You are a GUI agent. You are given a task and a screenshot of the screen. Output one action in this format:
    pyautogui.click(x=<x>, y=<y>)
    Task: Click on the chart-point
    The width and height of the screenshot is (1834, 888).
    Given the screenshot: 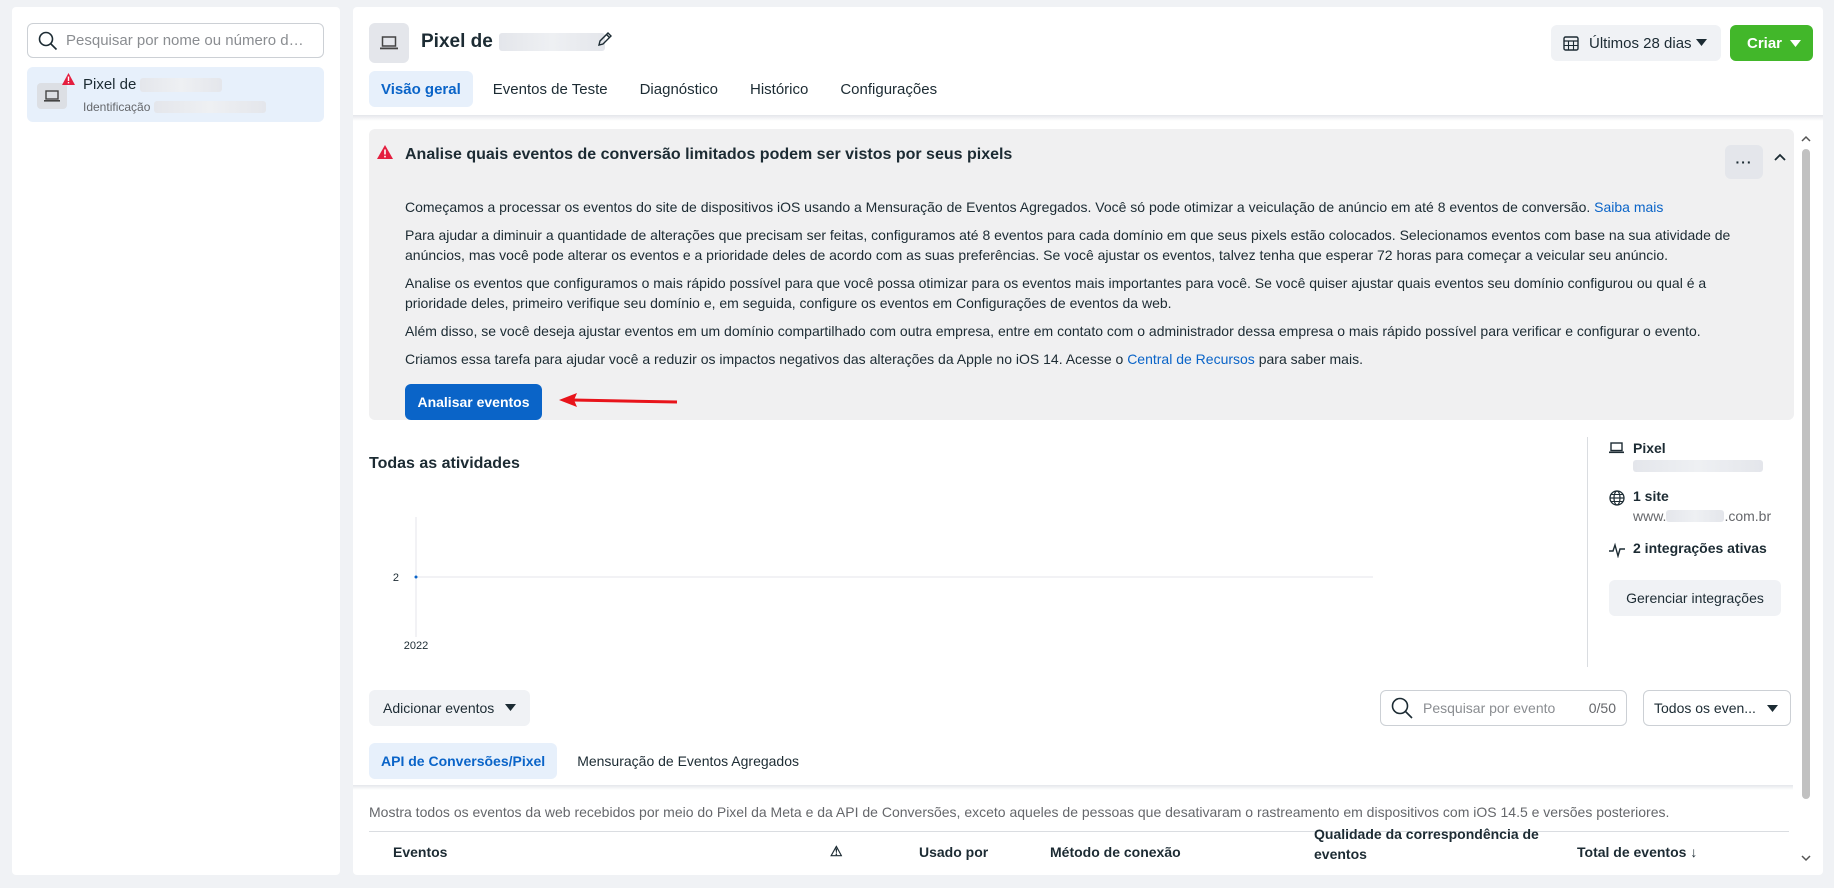 What is the action you would take?
    pyautogui.click(x=416, y=577)
    